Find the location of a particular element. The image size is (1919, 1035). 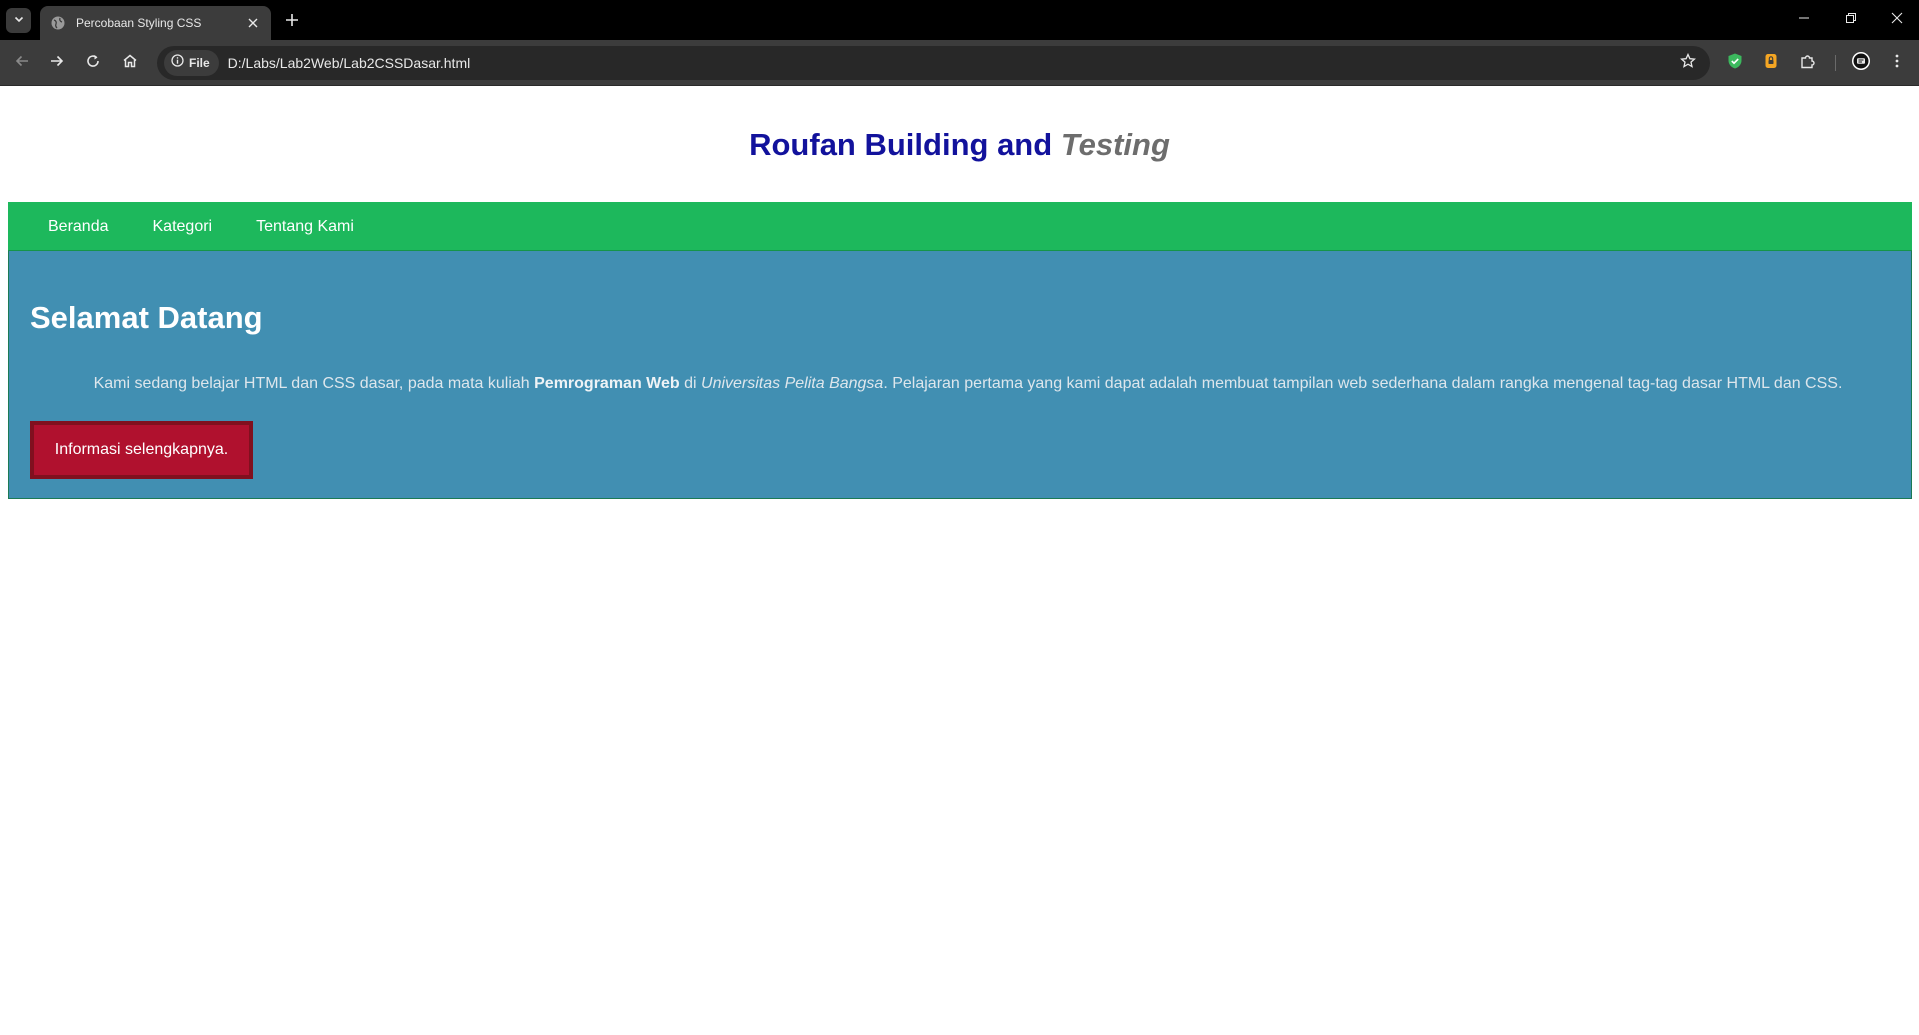

site-info-chip: File is located at coordinates (191, 63).